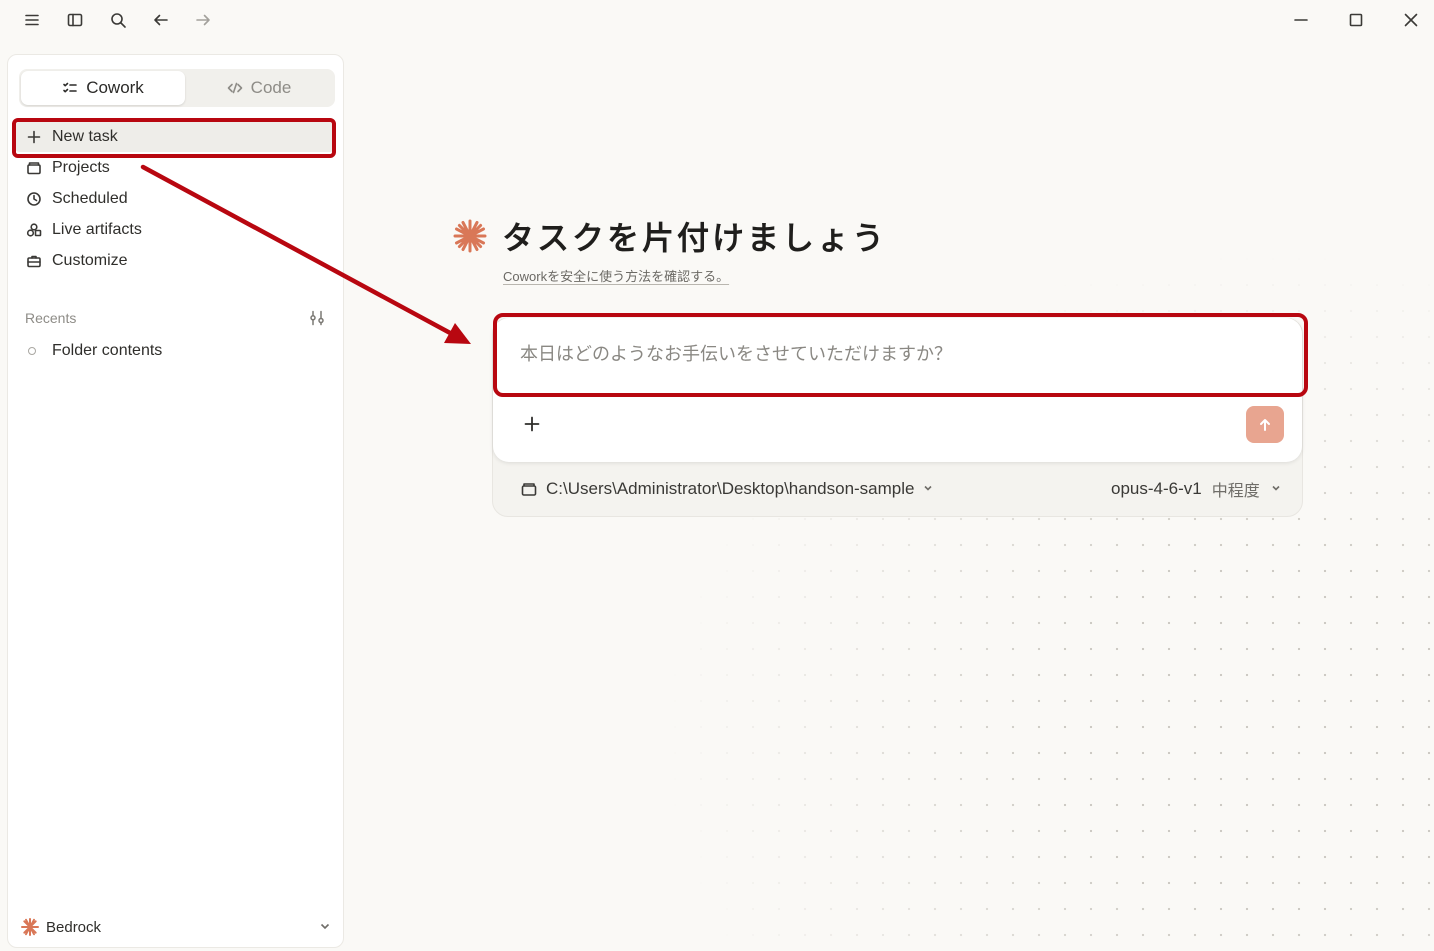 This screenshot has height=951, width=1434. I want to click on close-icon, so click(1411, 20).